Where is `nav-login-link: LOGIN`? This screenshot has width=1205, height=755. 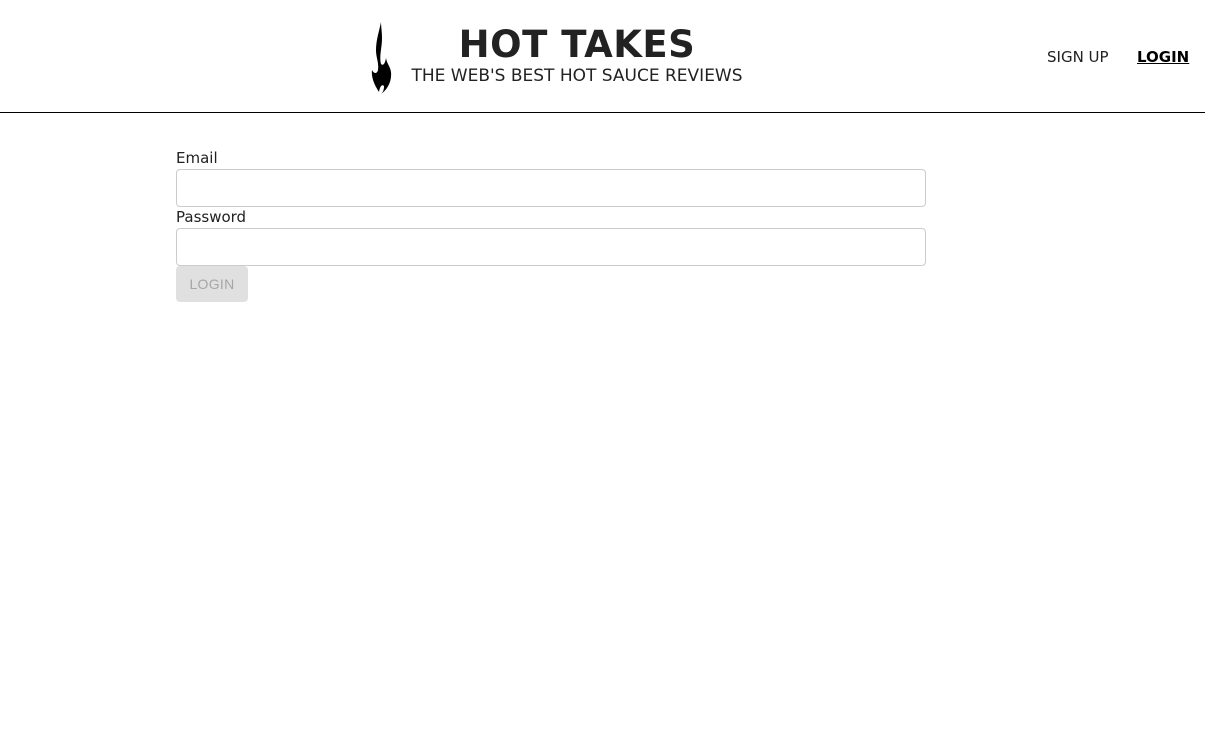 nav-login-link: LOGIN is located at coordinates (1163, 57).